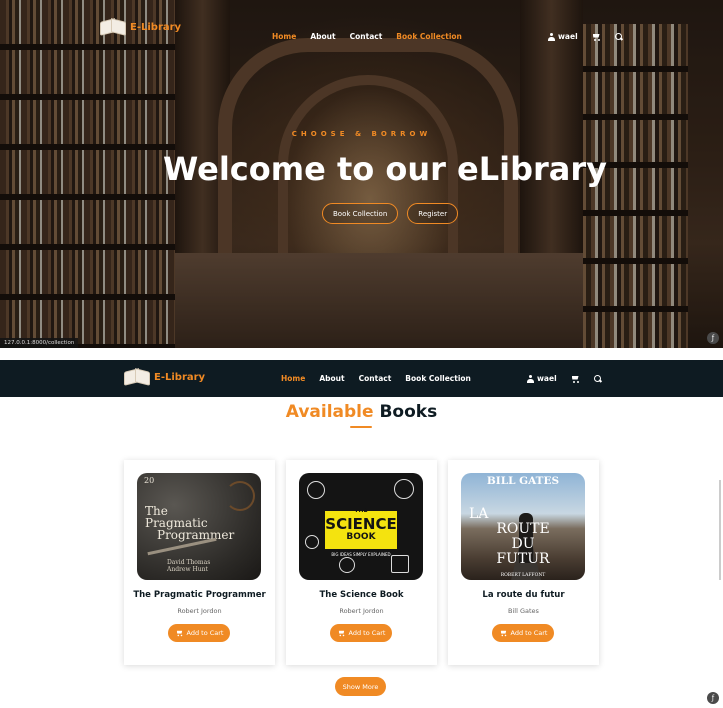 The width and height of the screenshot is (723, 708). What do you see at coordinates (196, 535) in the screenshot?
I see `cover-title-line: Programmer` at bounding box center [196, 535].